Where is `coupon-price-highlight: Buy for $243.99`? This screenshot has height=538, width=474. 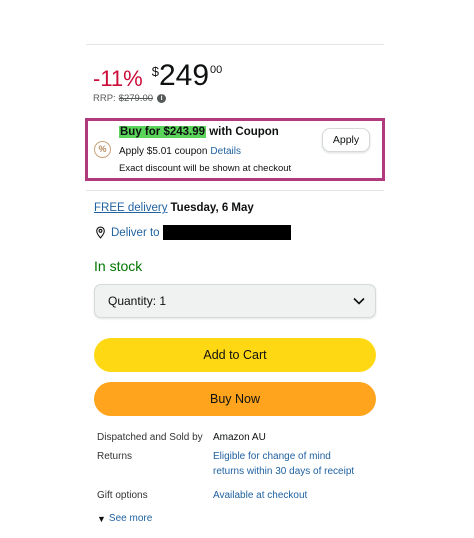 coupon-price-highlight: Buy for $243.99 is located at coordinates (163, 132).